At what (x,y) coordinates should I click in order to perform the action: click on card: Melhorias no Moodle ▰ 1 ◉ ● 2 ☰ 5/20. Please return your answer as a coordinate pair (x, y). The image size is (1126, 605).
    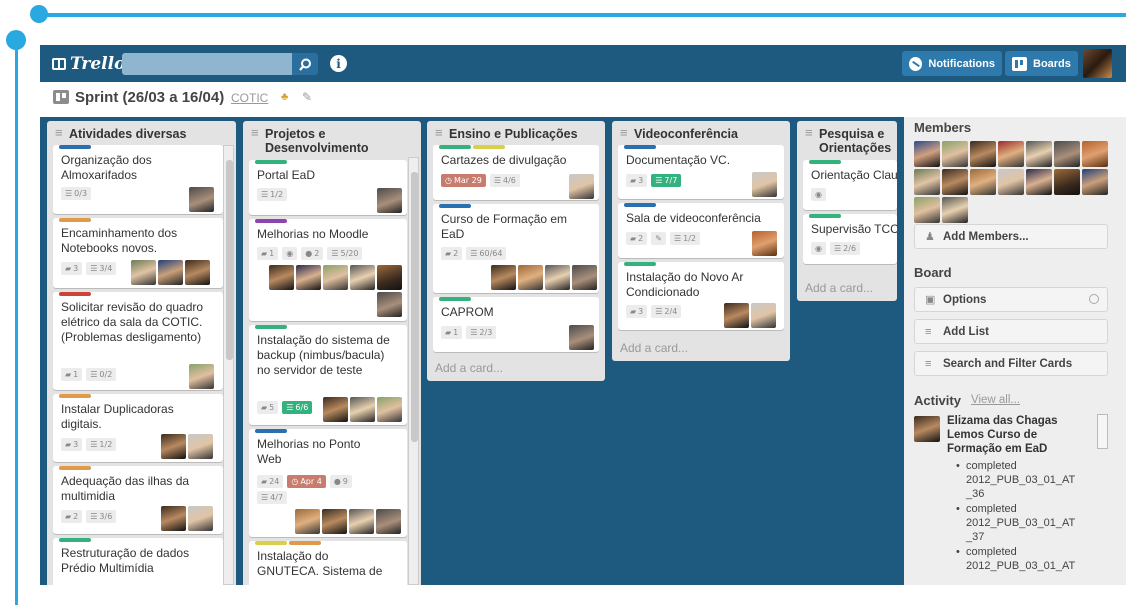
    Looking at the image, I should click on (328, 270).